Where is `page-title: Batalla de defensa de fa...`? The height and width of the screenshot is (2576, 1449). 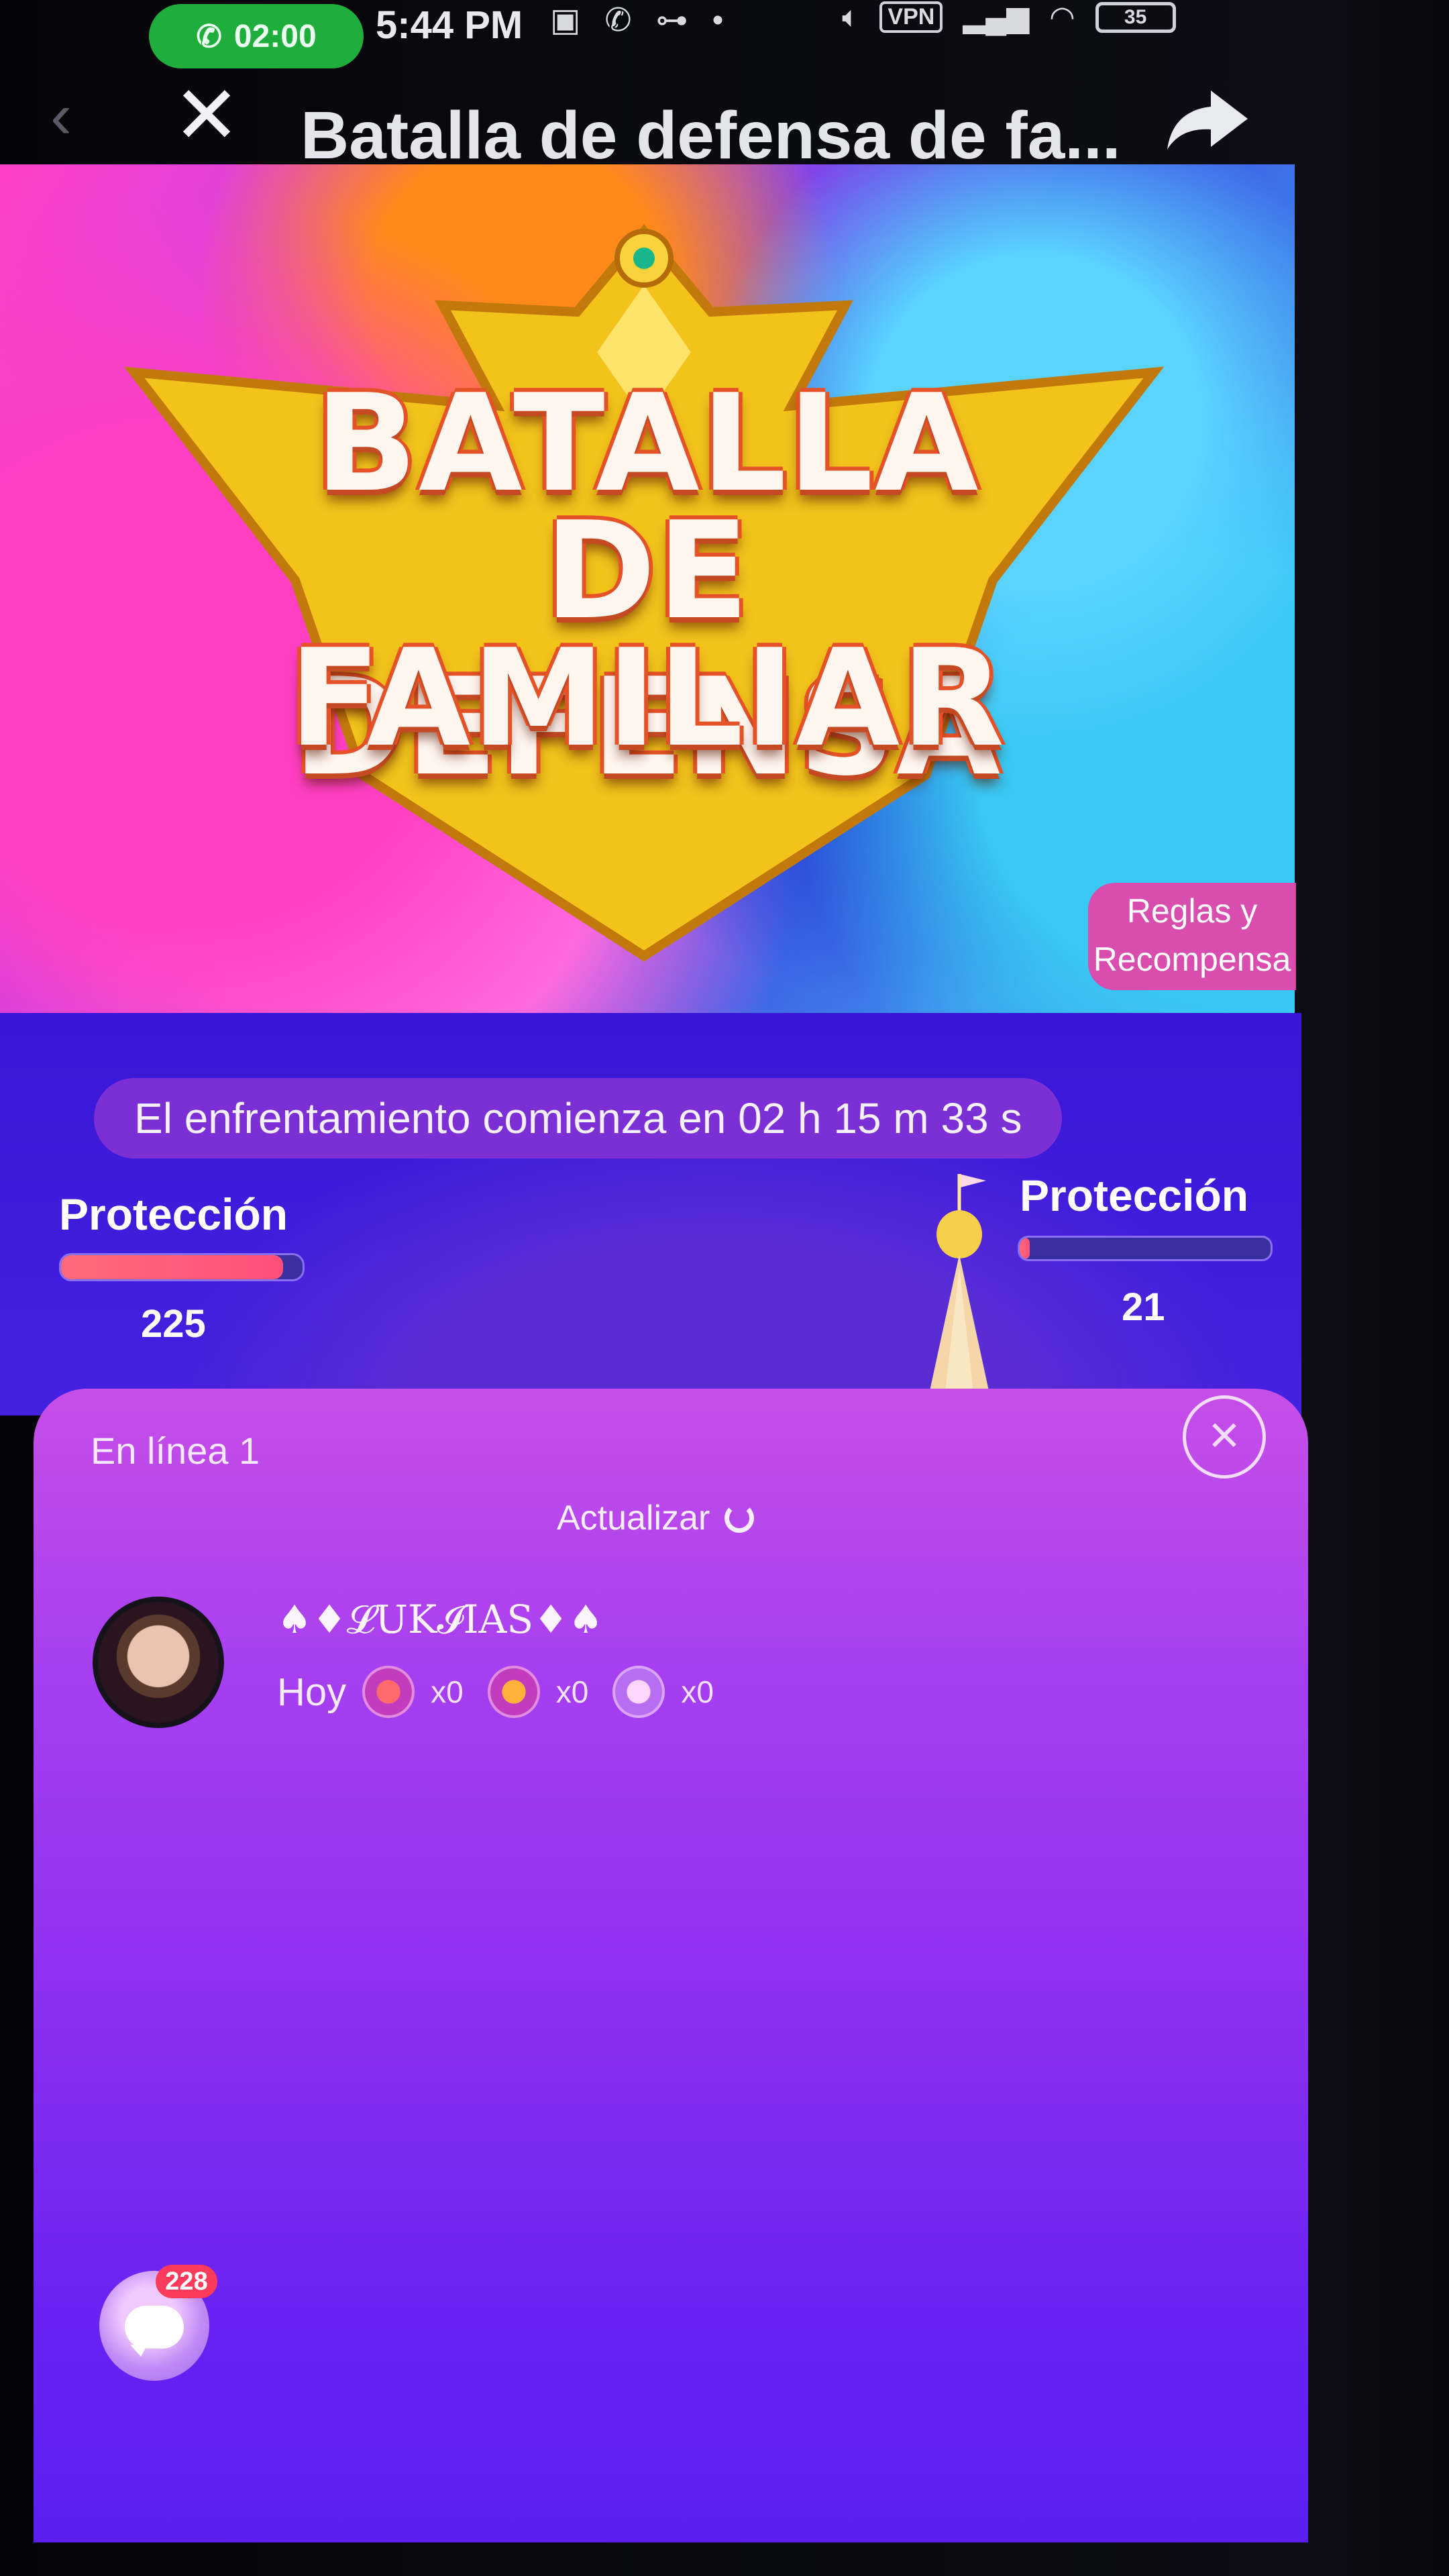
page-title: Batalla de defensa de fa... is located at coordinates (711, 135).